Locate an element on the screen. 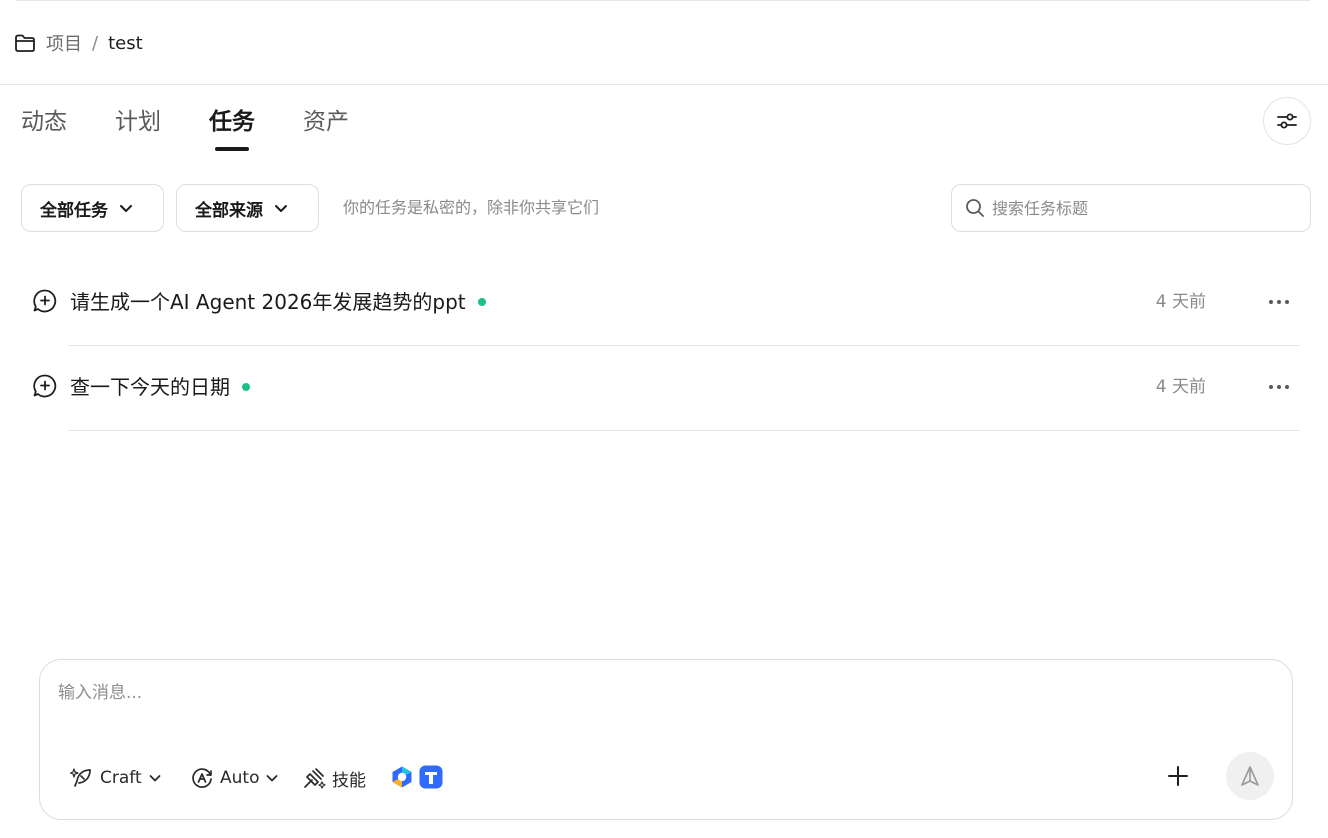  search-input is located at coordinates (1142, 208).